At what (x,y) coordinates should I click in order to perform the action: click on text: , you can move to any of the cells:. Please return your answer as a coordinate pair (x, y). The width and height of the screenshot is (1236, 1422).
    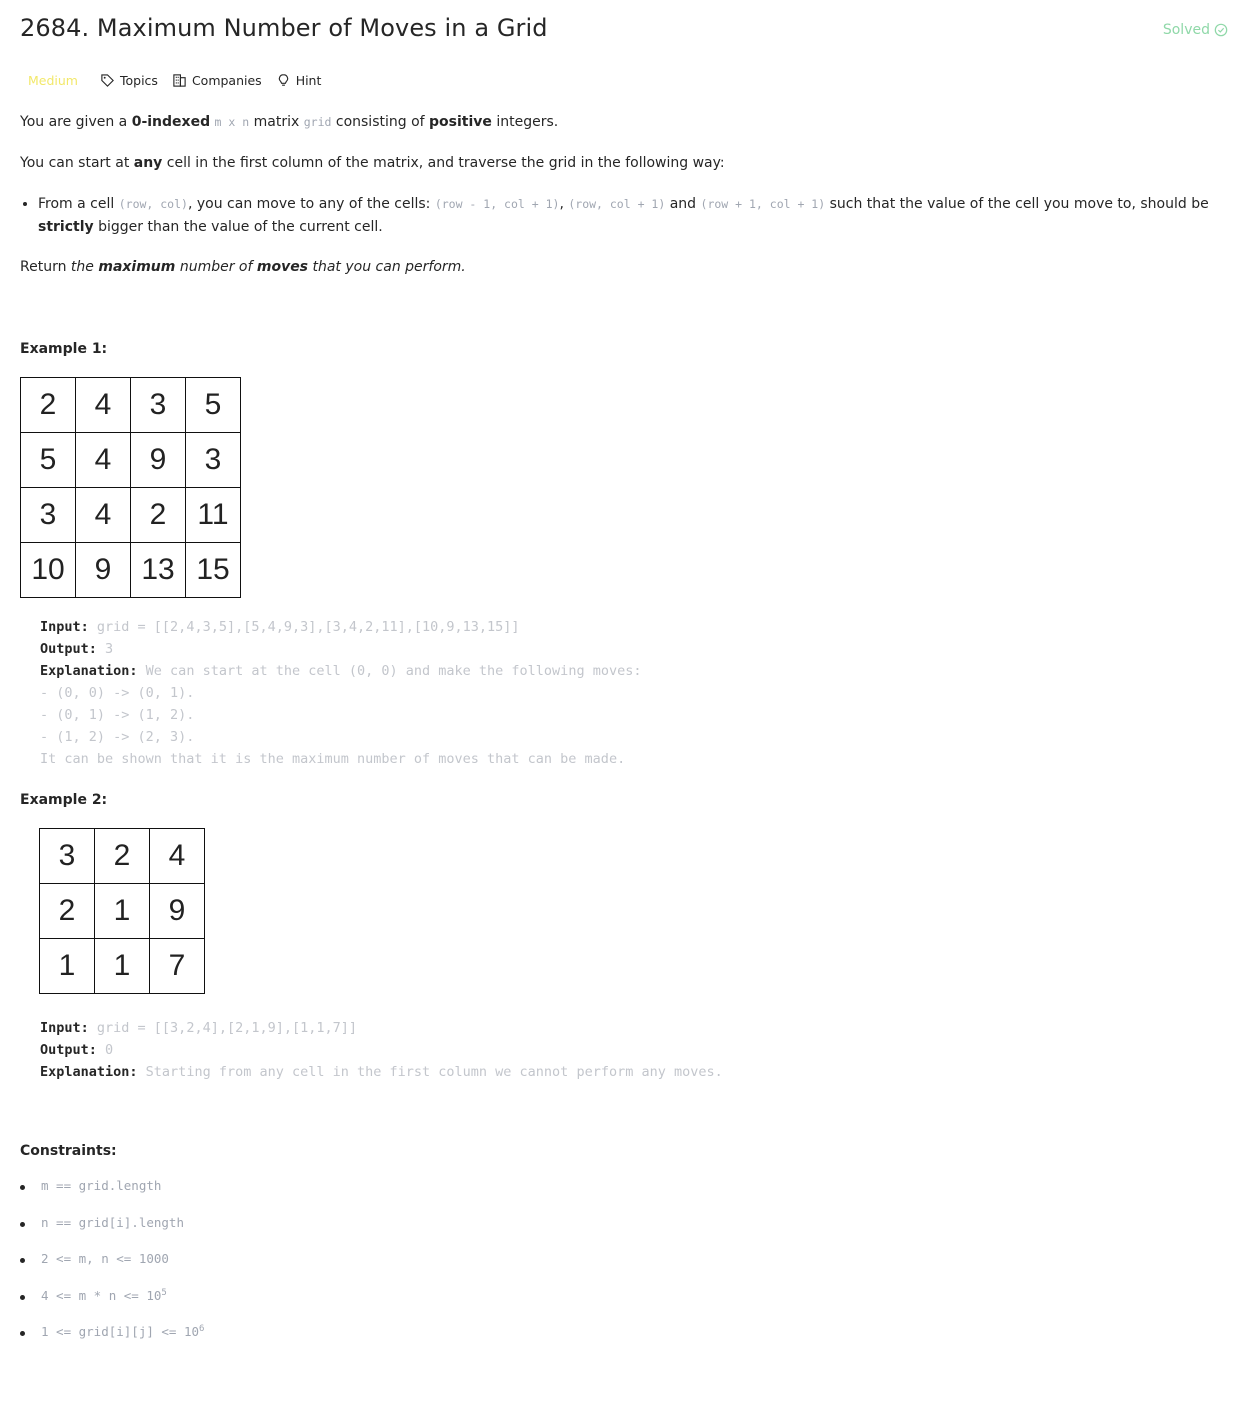
    Looking at the image, I should click on (311, 204).